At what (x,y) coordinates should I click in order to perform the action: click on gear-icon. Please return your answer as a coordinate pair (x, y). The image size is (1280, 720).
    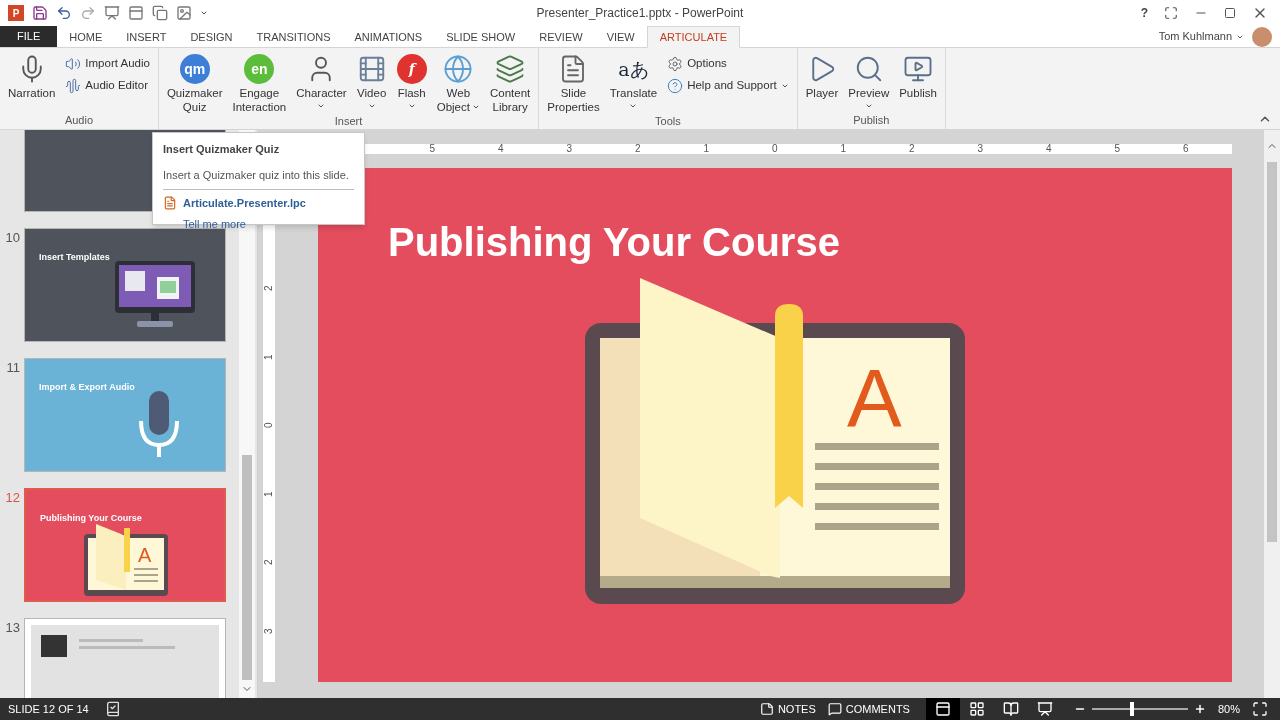
    Looking at the image, I should click on (675, 63).